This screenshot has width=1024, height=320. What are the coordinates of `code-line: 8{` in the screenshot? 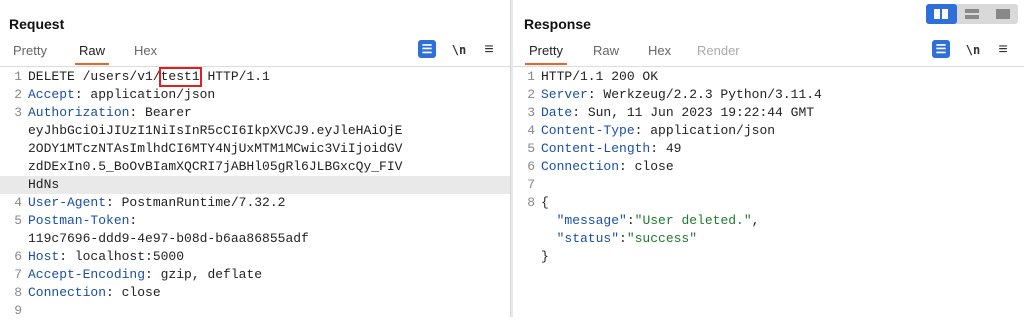 It's located at (768, 203).